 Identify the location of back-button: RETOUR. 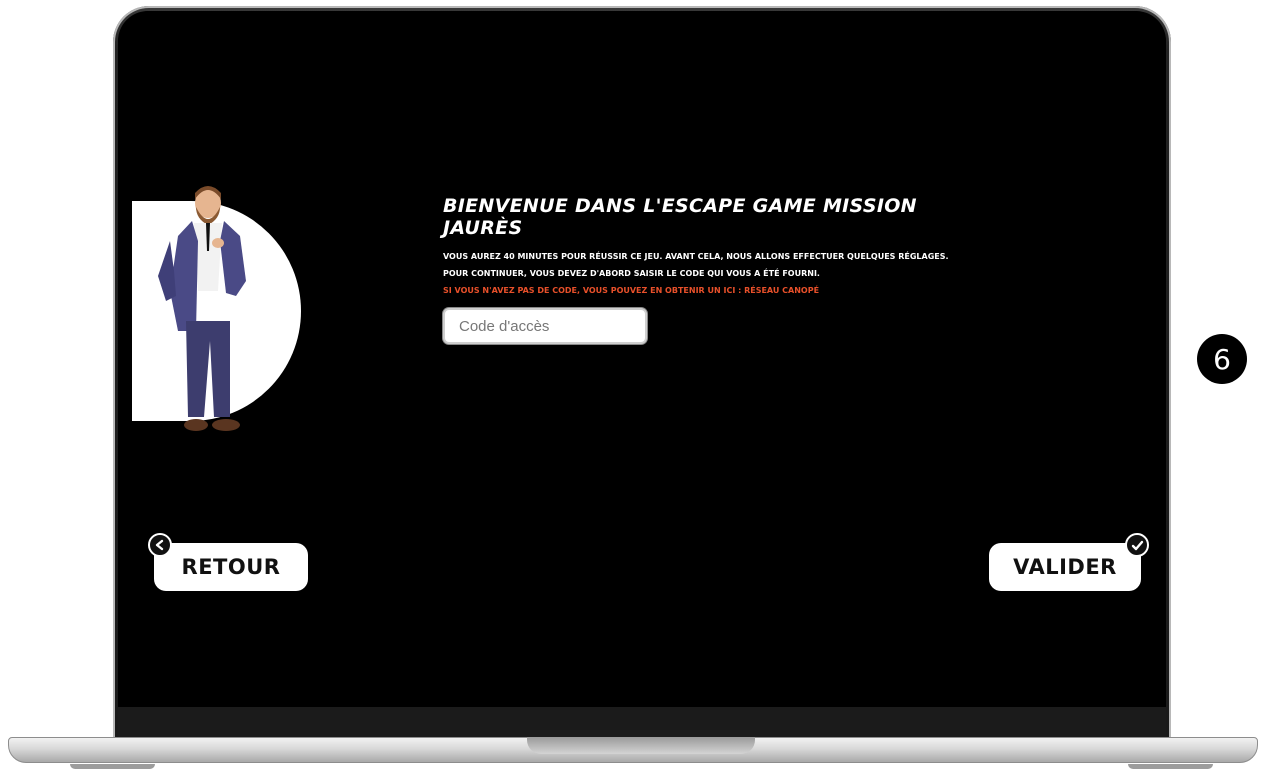
(228, 562).